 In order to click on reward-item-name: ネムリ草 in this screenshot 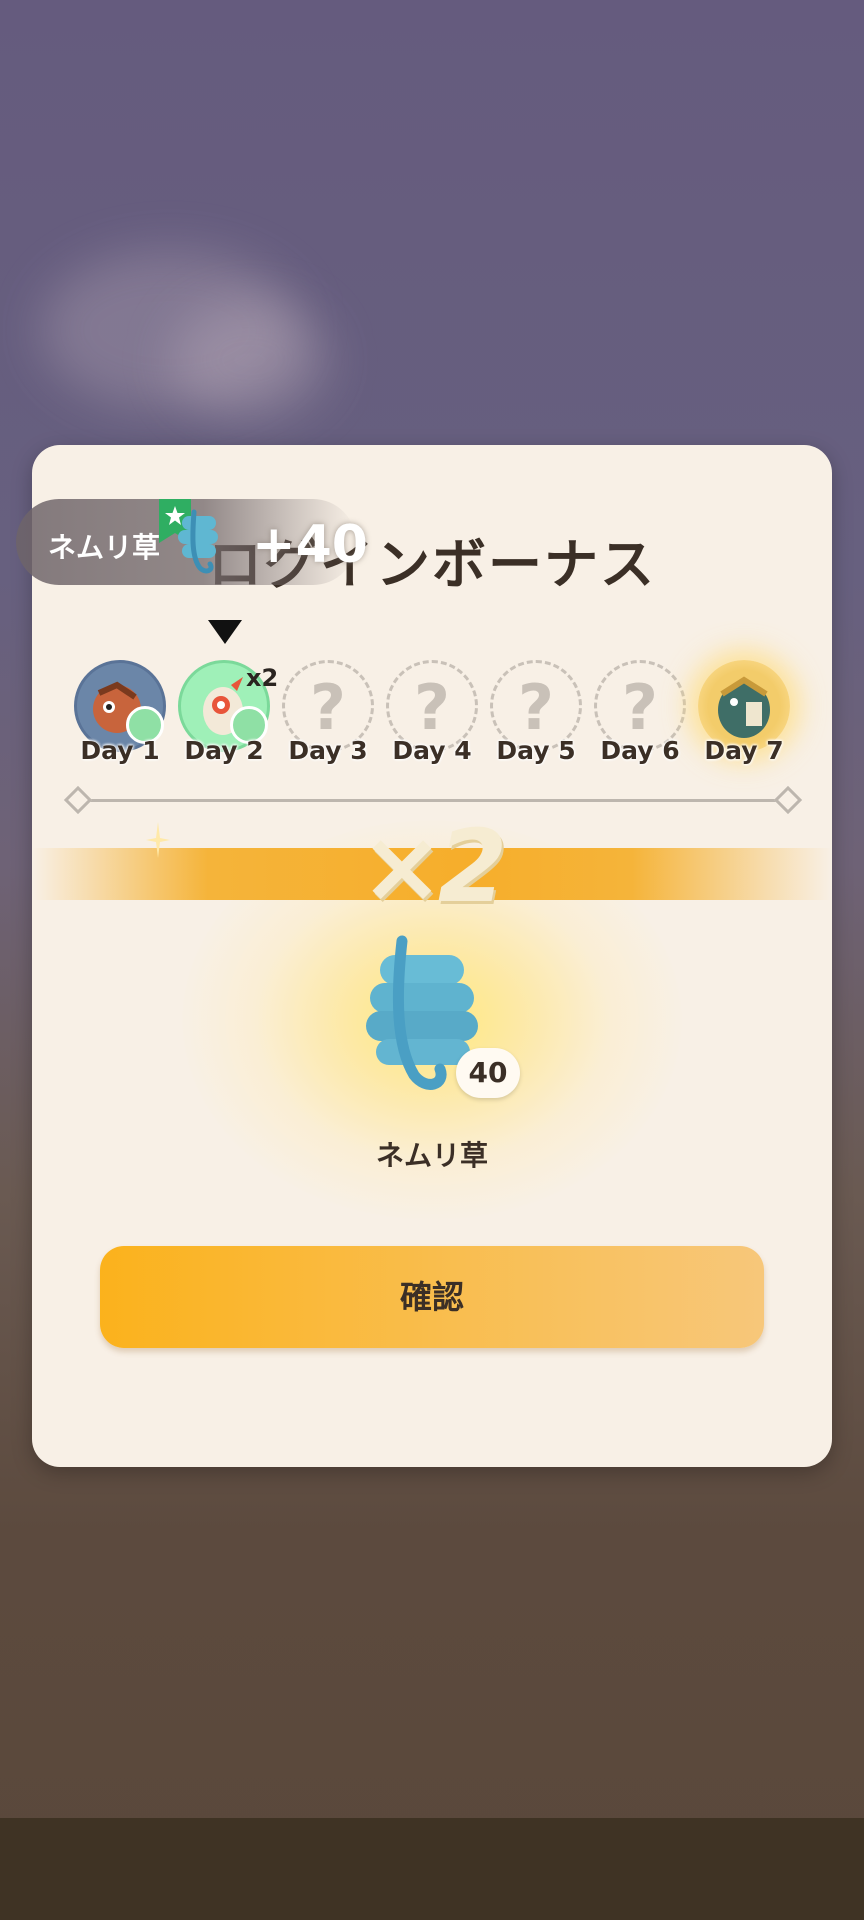, I will do `click(431, 1155)`.